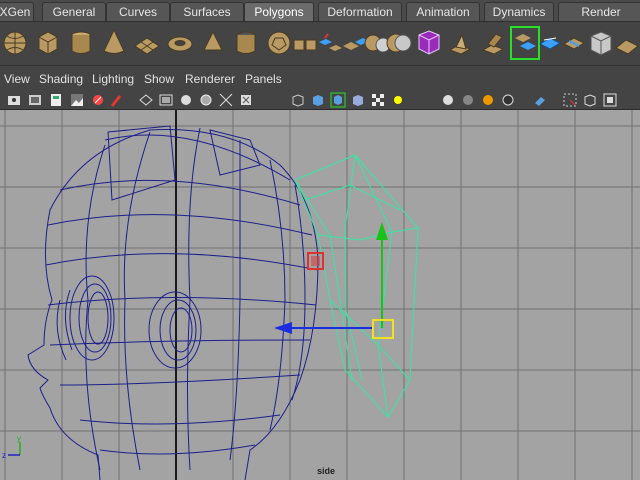 Image resolution: width=640 pixels, height=480 pixels. I want to click on wireframe-icon, so click(298, 100).